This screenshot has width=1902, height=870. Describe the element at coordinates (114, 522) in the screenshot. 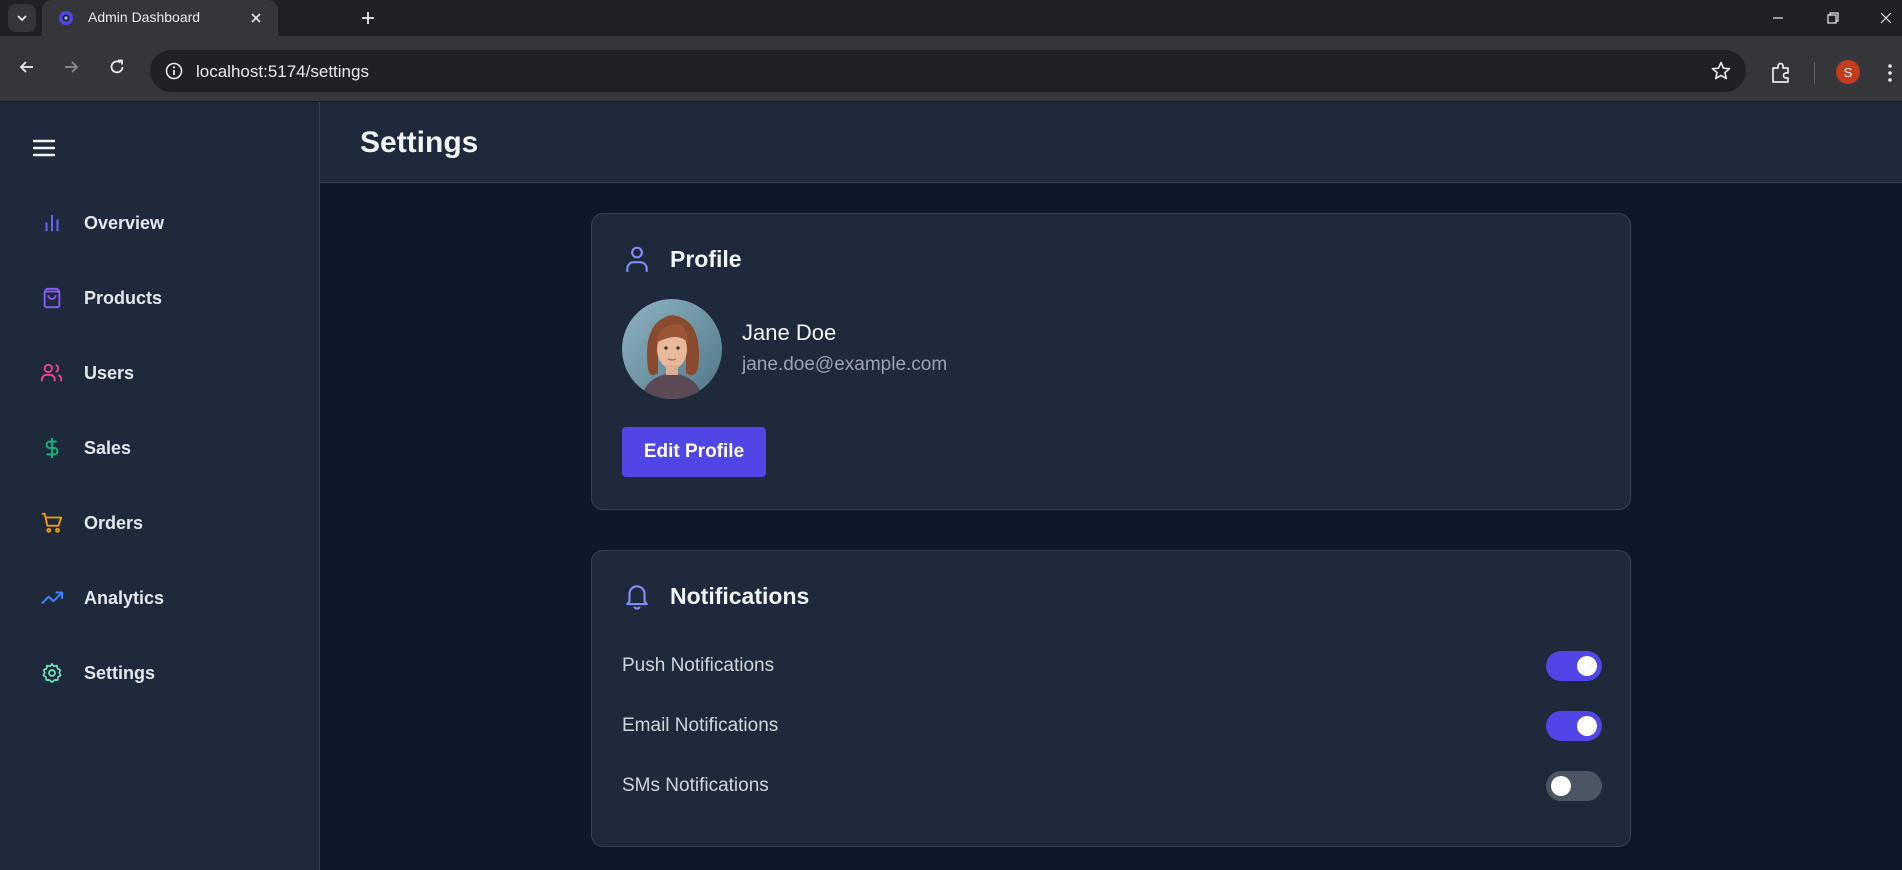

I see `sidebar-item-label: Orders` at that location.